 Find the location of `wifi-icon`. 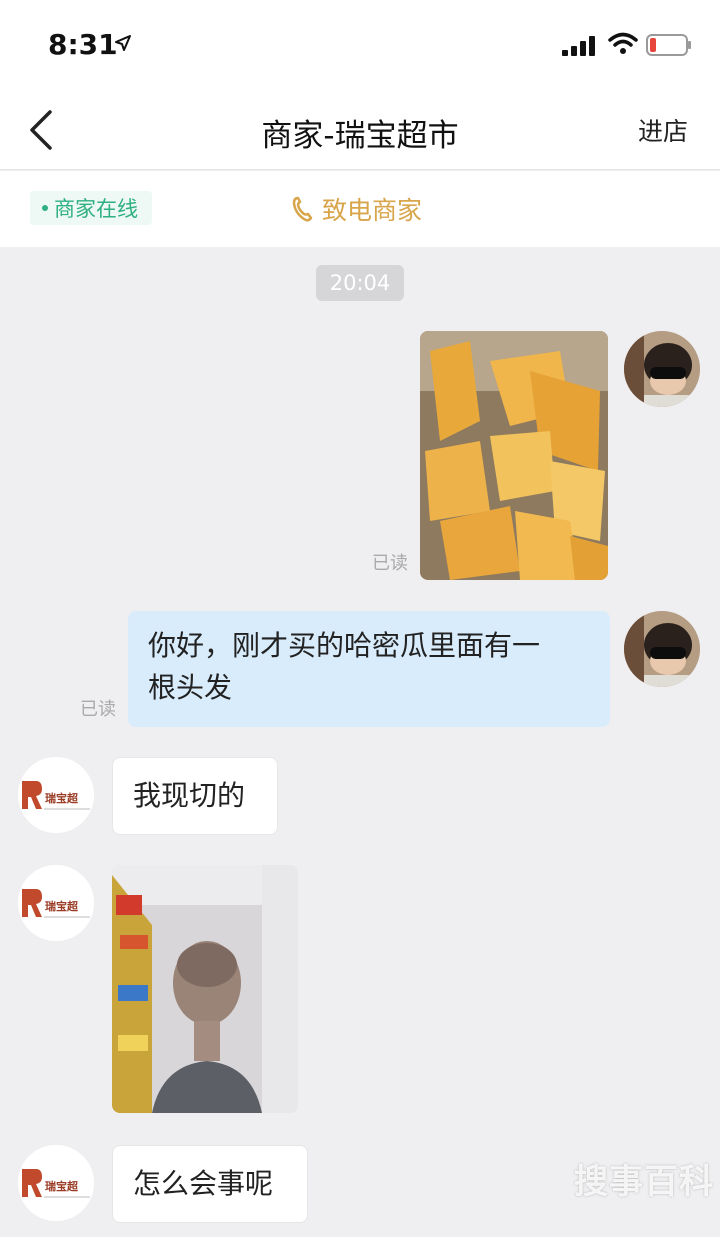

wifi-icon is located at coordinates (623, 43).